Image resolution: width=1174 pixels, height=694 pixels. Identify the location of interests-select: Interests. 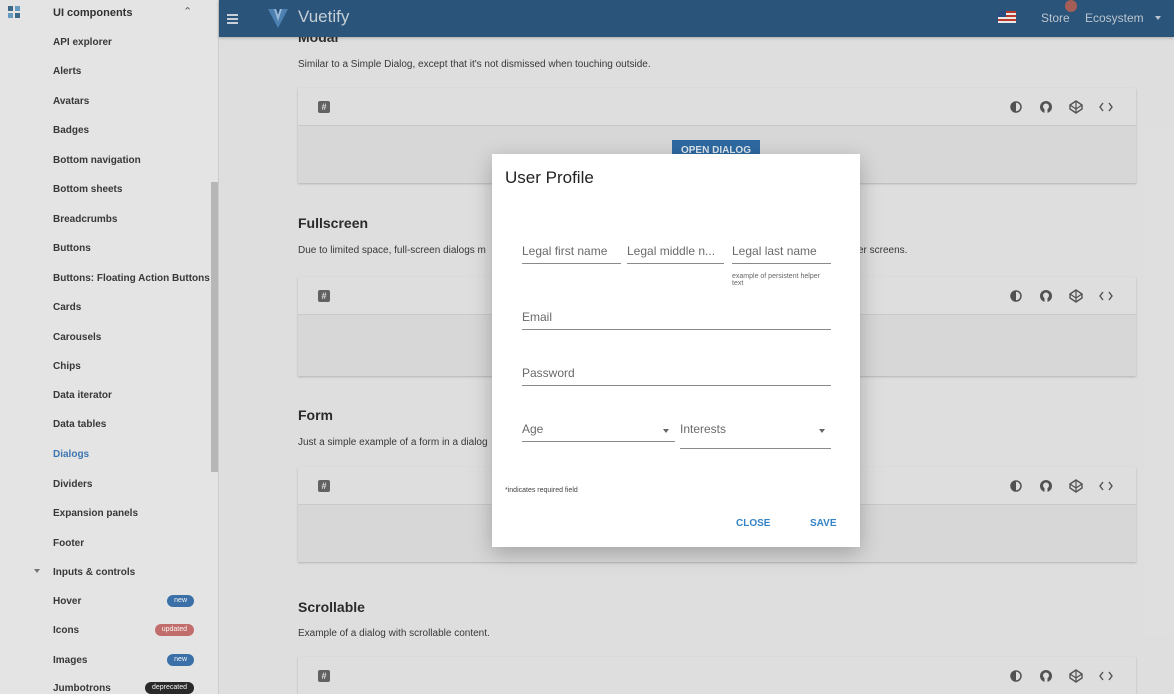
(755, 435).